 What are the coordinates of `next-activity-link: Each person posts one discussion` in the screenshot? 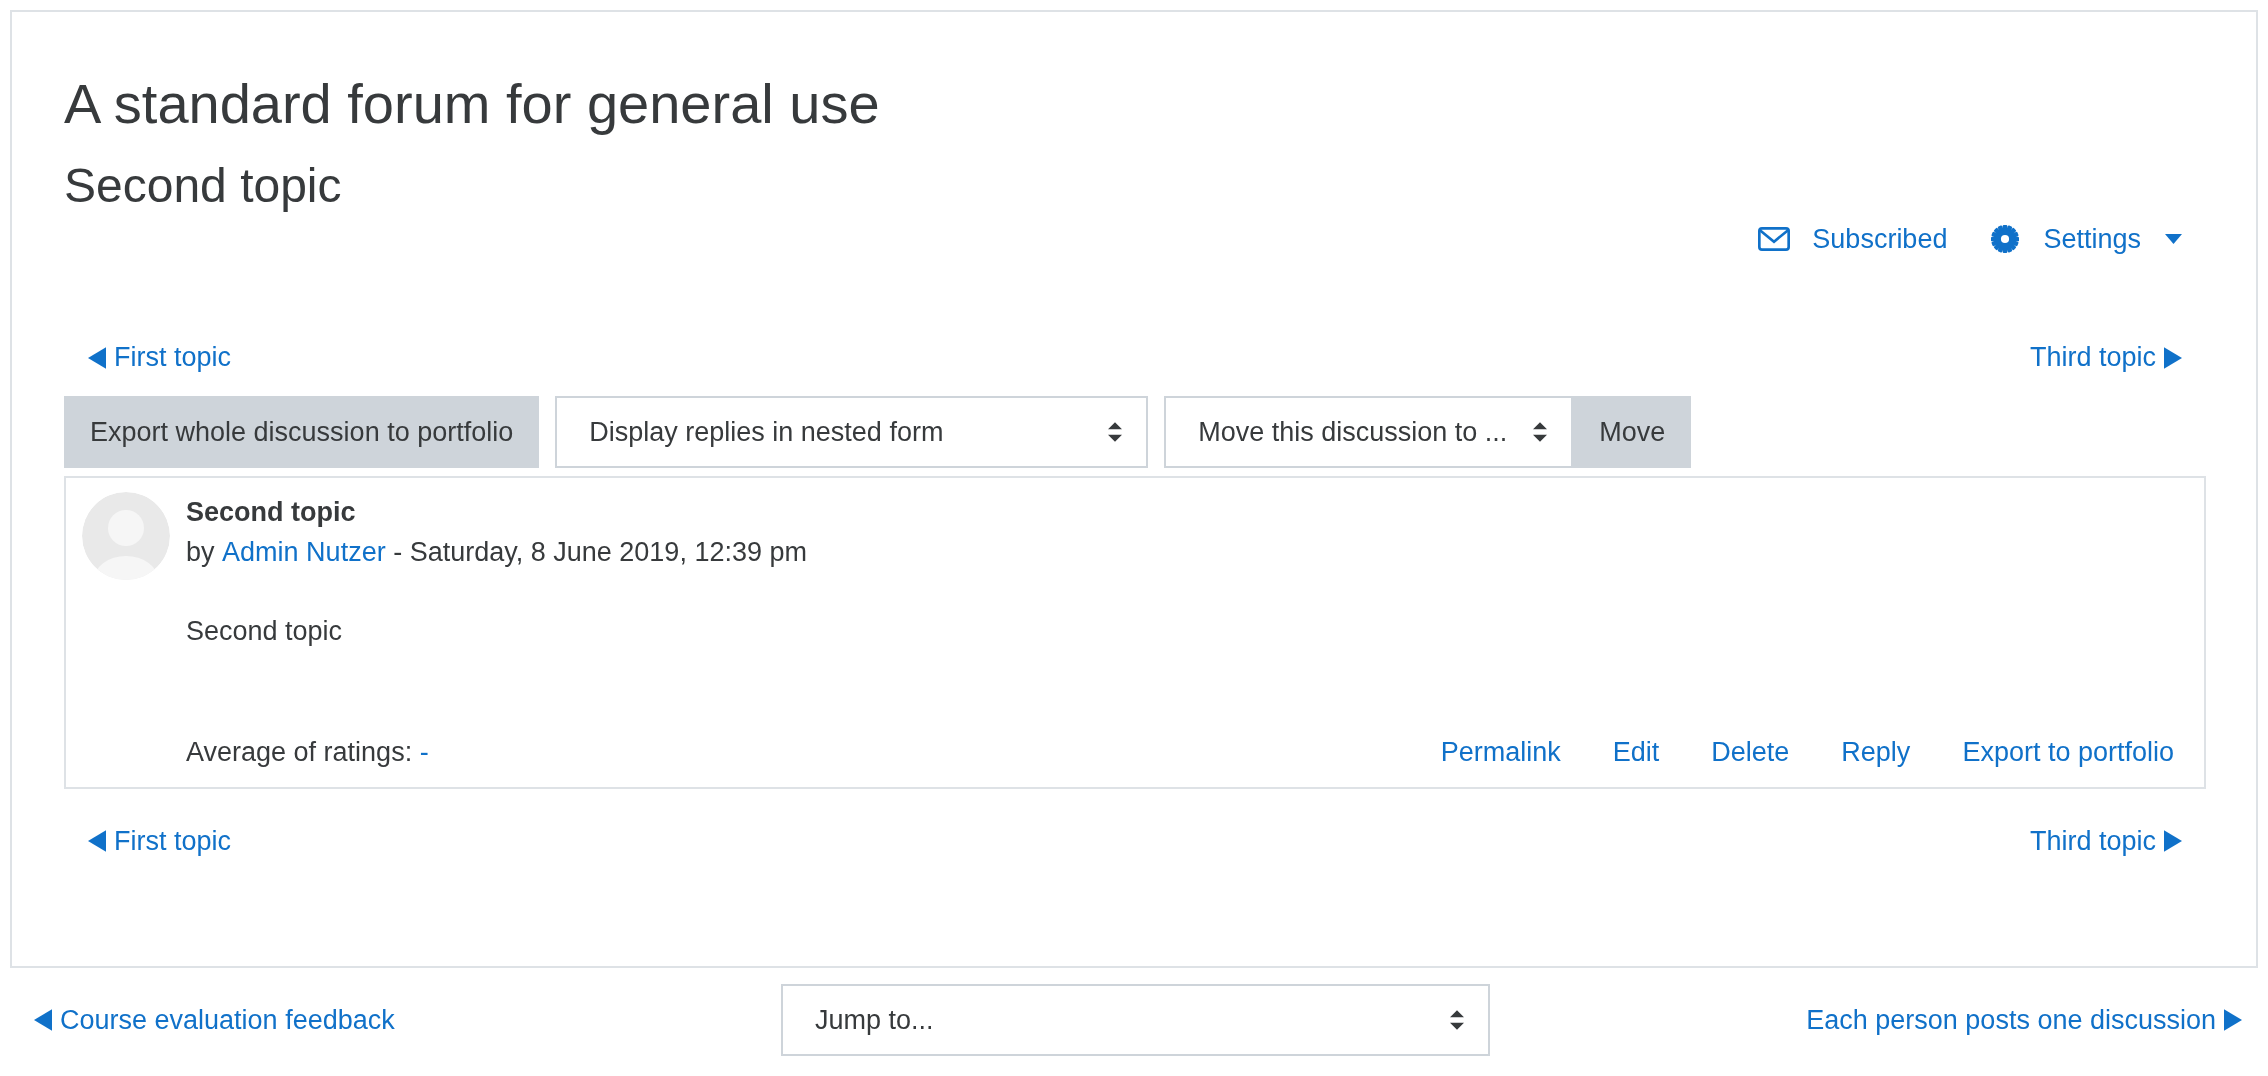 It's located at (2024, 1020).